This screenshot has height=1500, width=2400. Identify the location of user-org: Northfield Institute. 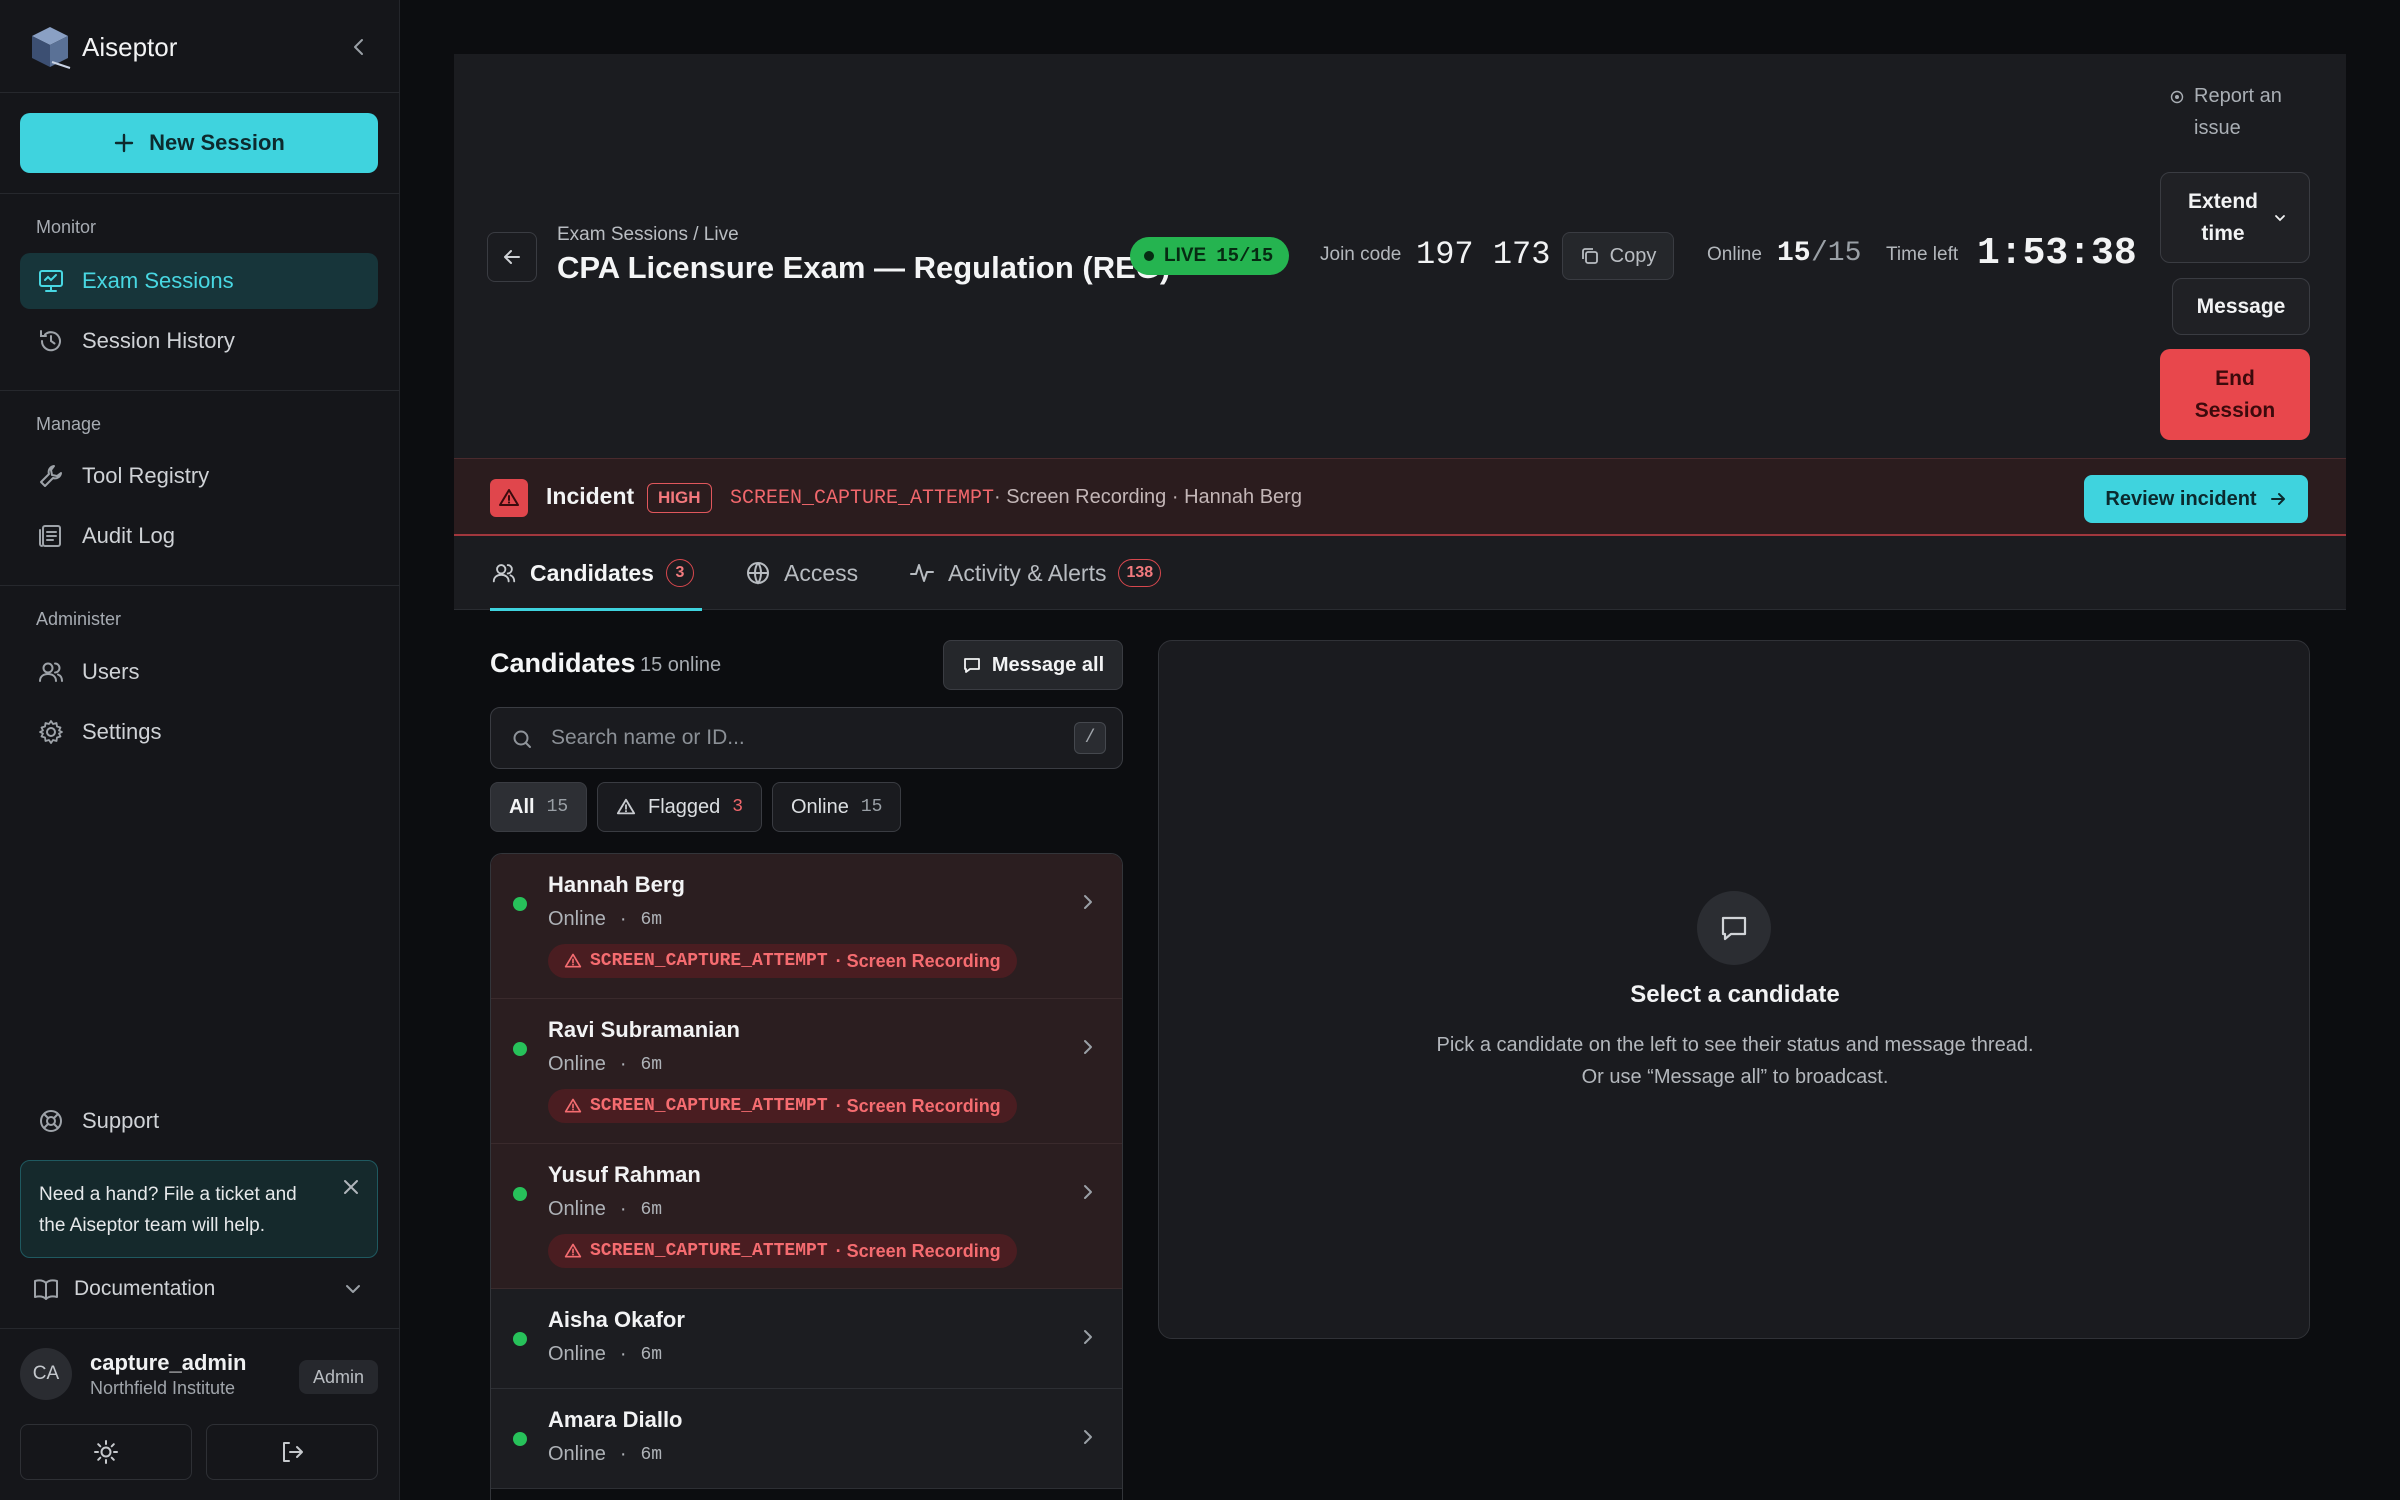
(163, 1388).